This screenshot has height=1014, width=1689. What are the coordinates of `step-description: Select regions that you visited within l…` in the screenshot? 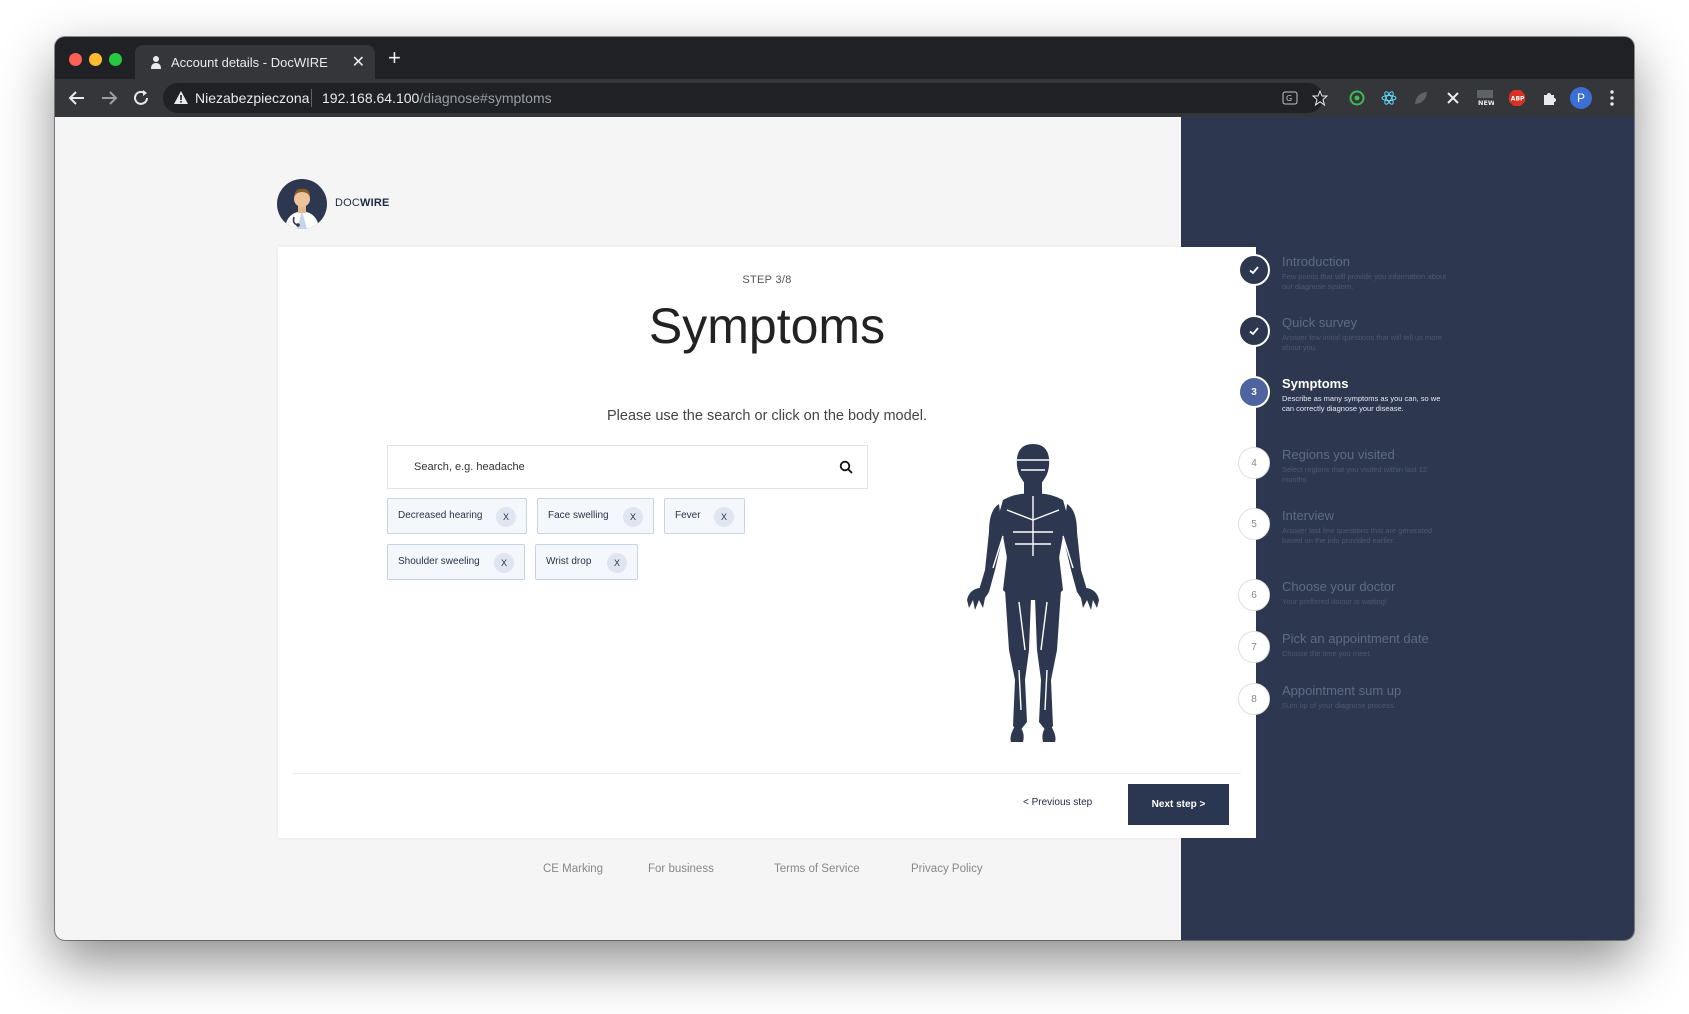 It's located at (1355, 474).